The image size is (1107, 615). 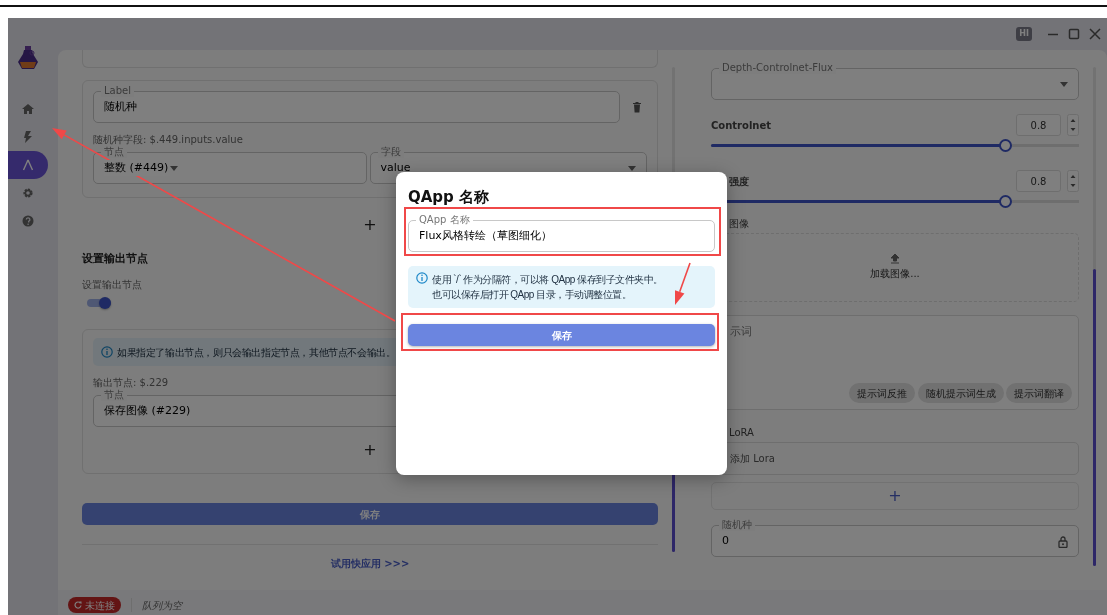 What do you see at coordinates (1063, 541) in the screenshot?
I see `lock-icon` at bounding box center [1063, 541].